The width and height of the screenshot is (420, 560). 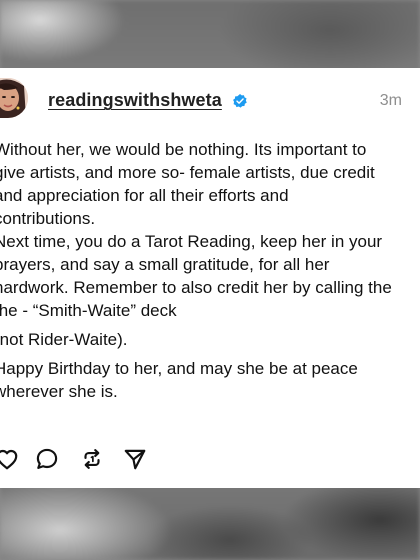 What do you see at coordinates (390, 100) in the screenshot?
I see `post-time: 3m` at bounding box center [390, 100].